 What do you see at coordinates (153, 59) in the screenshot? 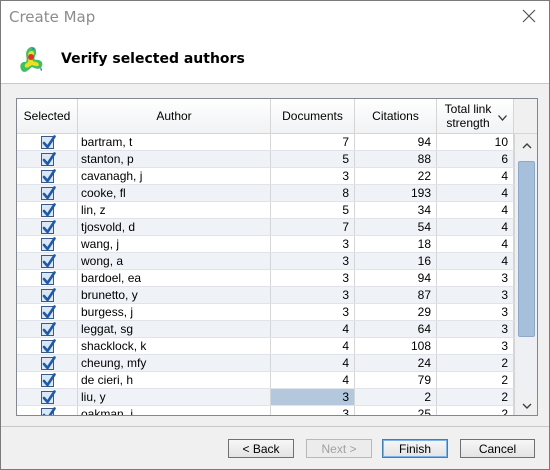
I see `header-title: Verify selected authors` at bounding box center [153, 59].